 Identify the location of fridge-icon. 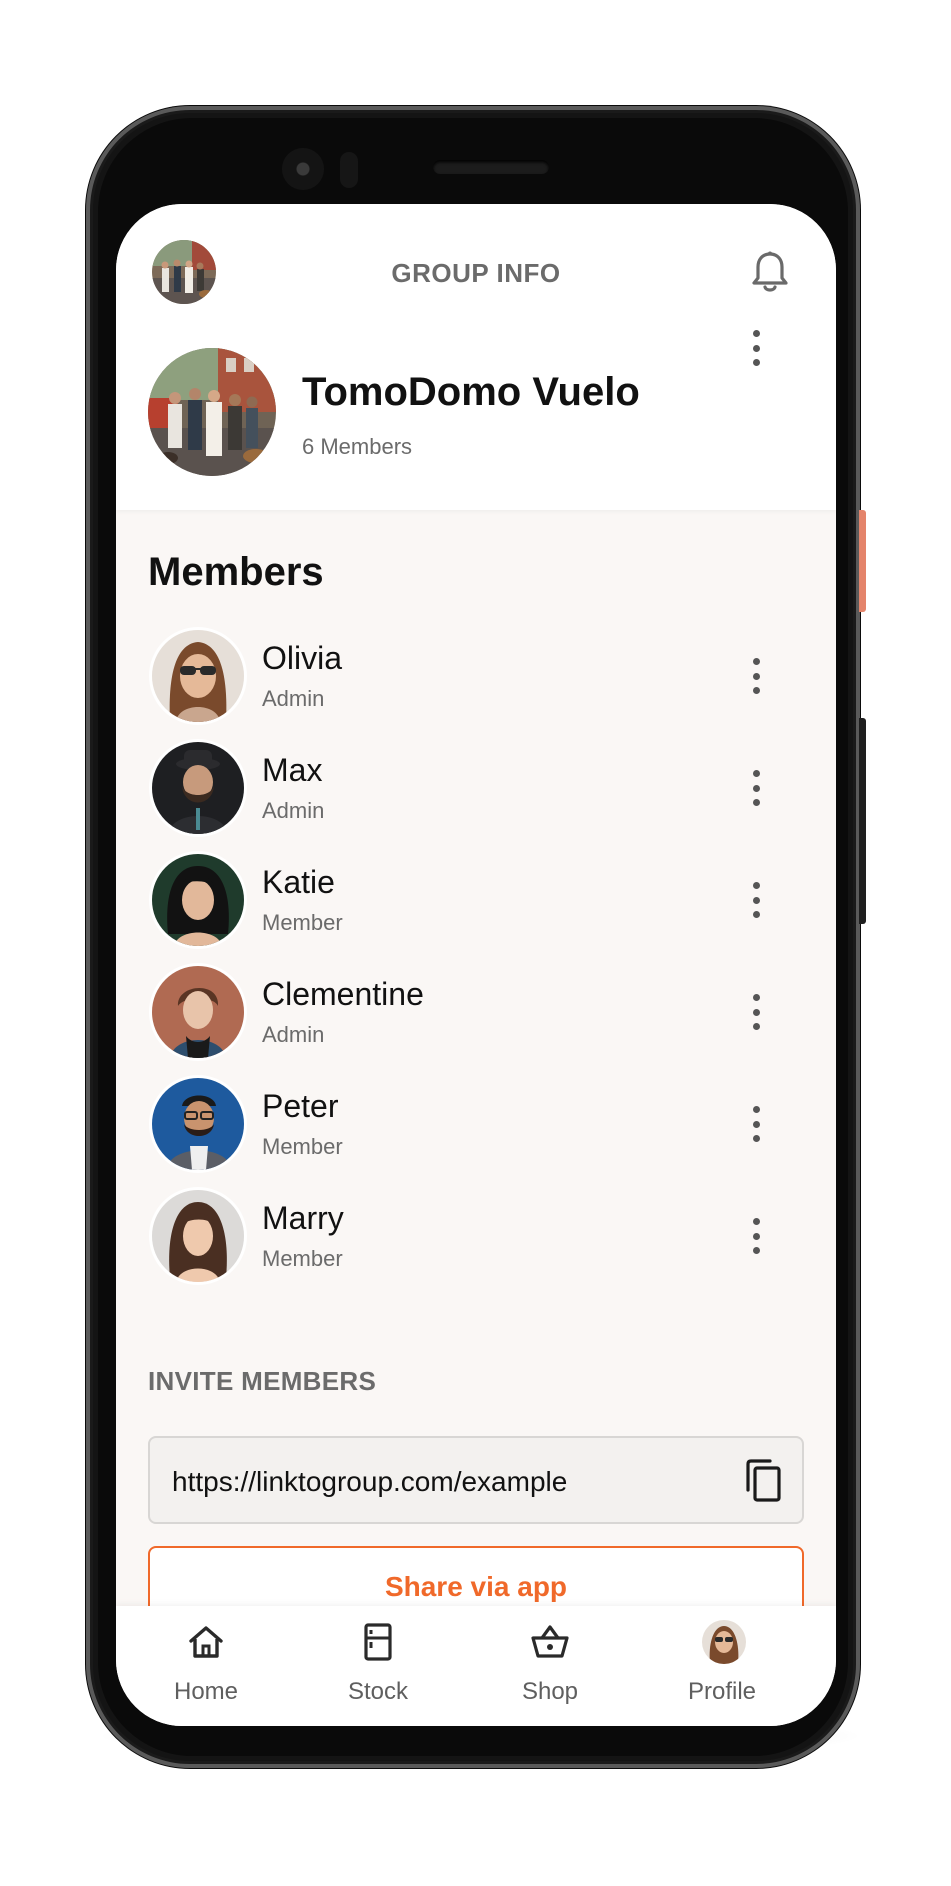
(378, 1642).